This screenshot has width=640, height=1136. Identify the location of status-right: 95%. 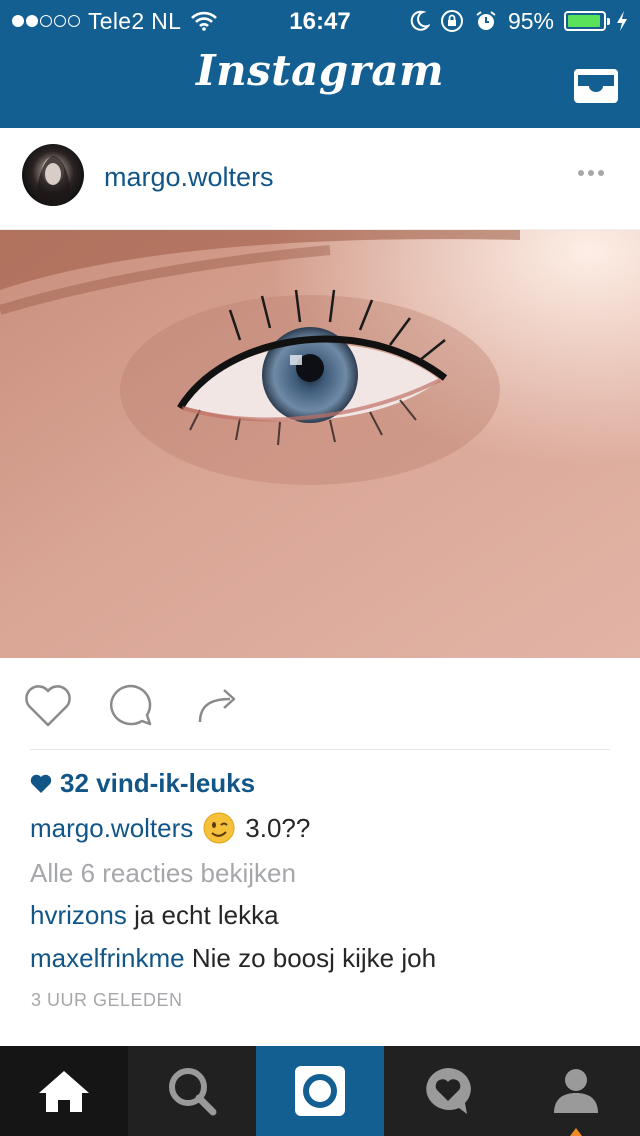
(518, 21).